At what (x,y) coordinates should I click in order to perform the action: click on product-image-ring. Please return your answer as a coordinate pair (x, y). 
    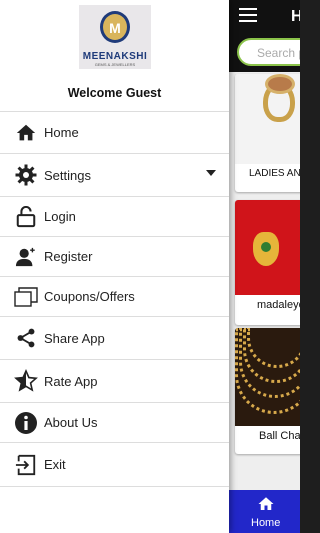
    Looking at the image, I should click on (267, 119).